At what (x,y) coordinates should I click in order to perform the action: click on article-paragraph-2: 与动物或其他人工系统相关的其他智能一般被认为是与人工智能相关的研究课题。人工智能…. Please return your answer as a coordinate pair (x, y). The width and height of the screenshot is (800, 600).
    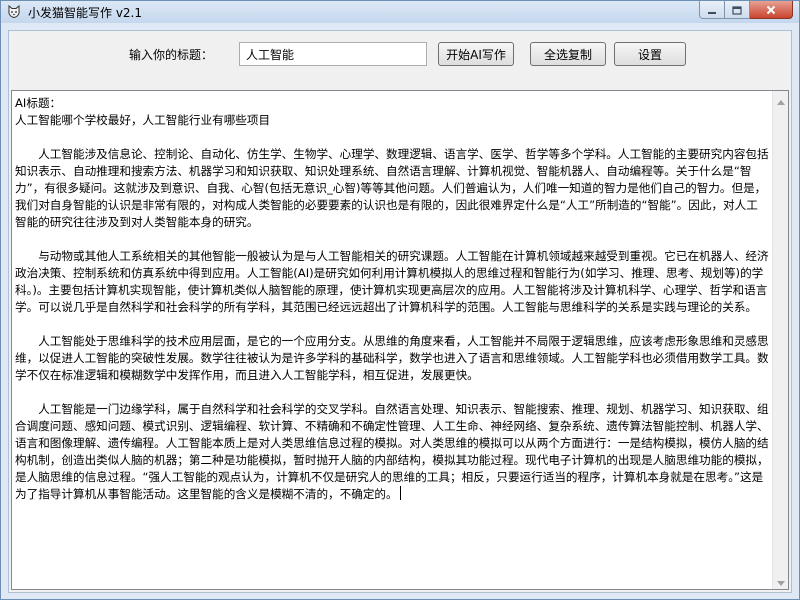
    Looking at the image, I should click on (392, 281).